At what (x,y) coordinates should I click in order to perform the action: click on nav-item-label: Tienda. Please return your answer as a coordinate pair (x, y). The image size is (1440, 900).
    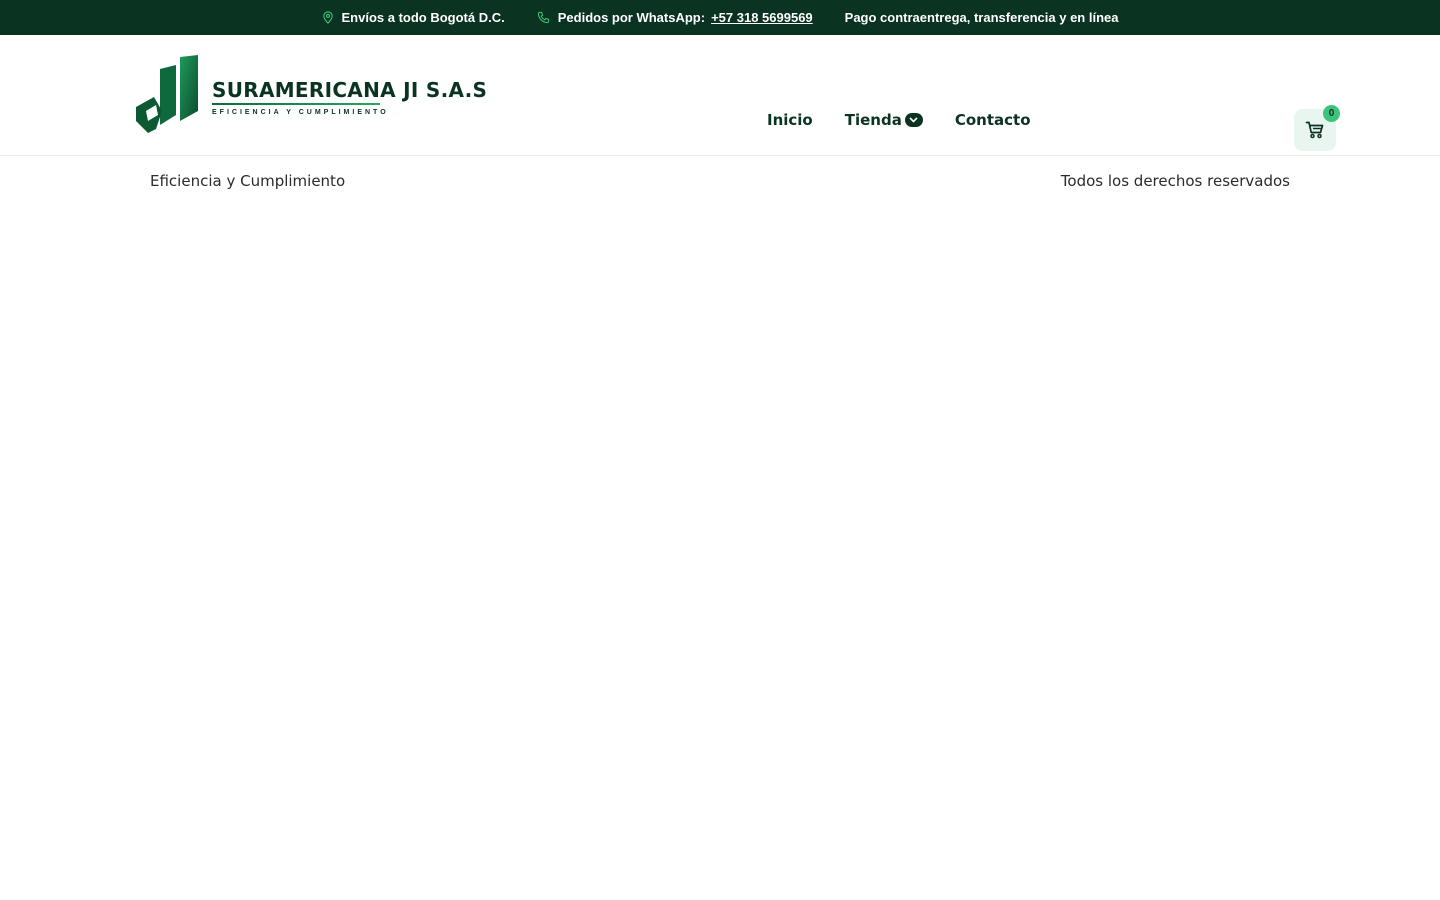
    Looking at the image, I should click on (873, 120).